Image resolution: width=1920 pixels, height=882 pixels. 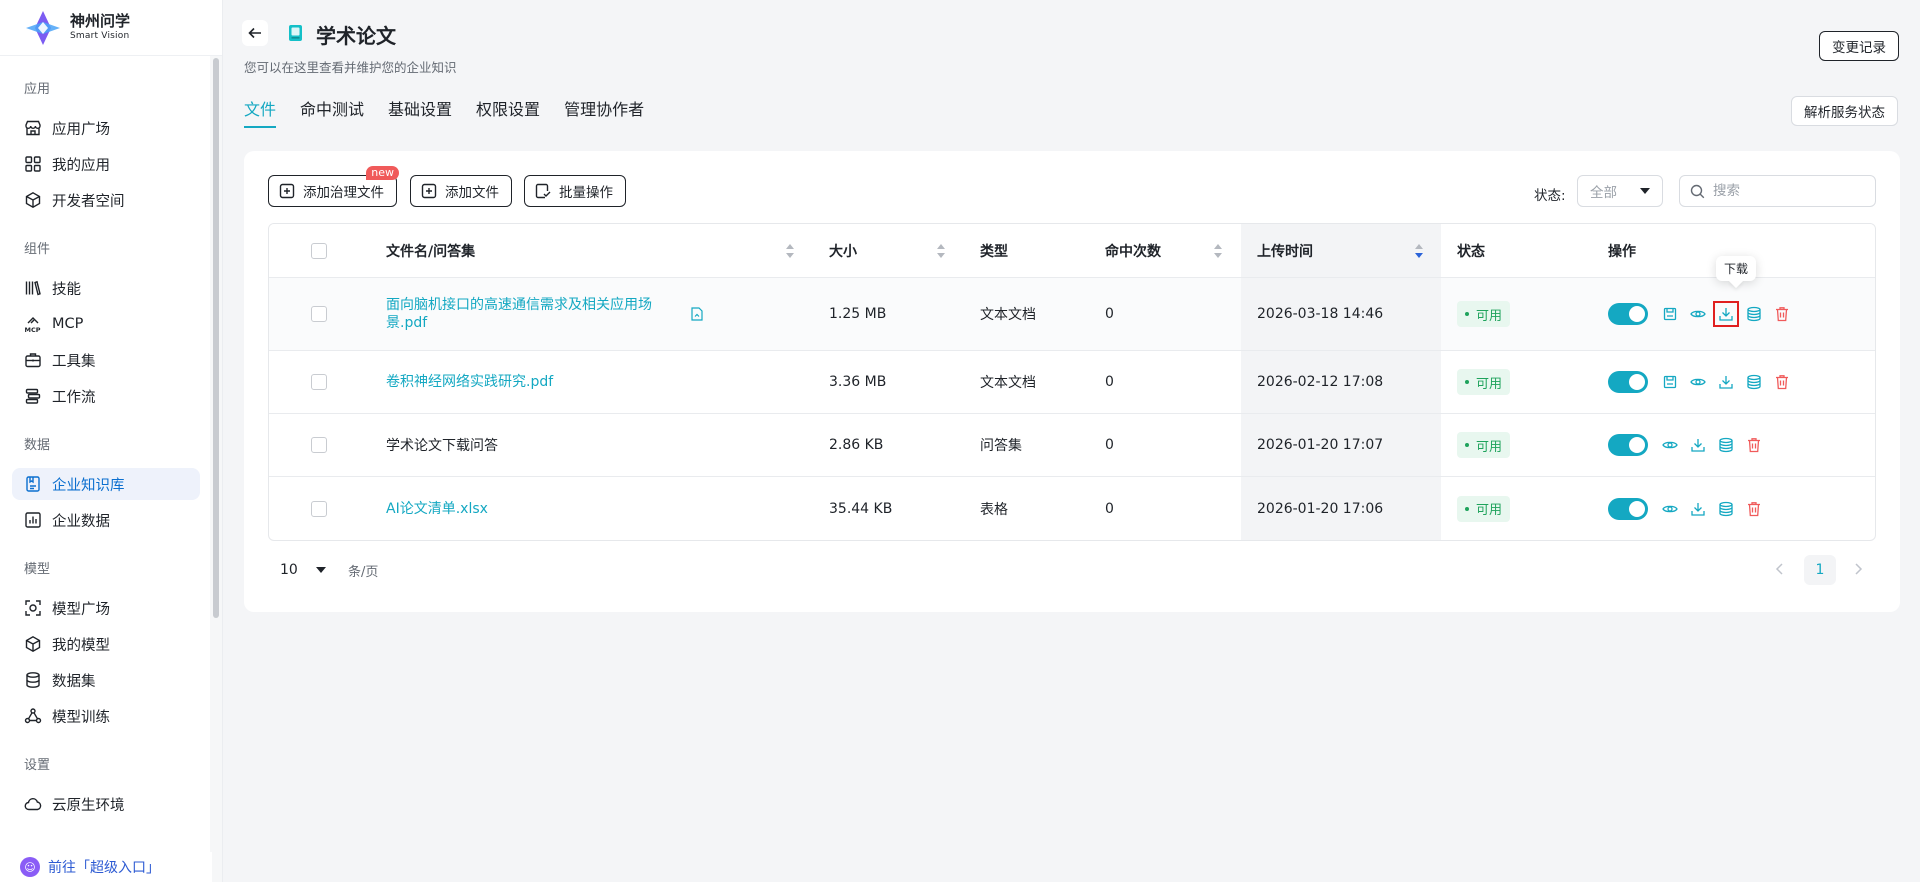 I want to click on caret-down-icon, so click(x=1645, y=191).